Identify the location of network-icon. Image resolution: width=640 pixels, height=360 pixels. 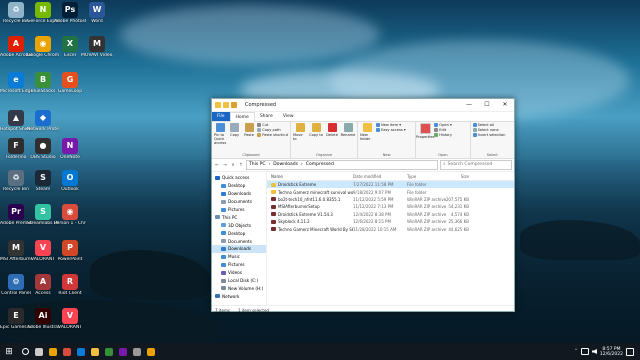
(584, 351).